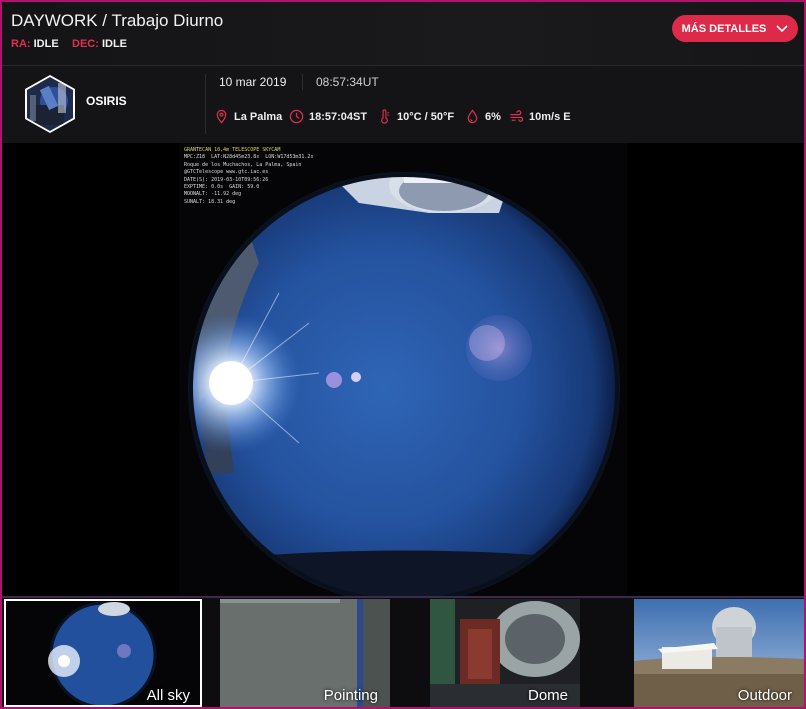 Image resolution: width=806 pixels, height=709 pixels. What do you see at coordinates (296, 116) in the screenshot?
I see `clock-icon` at bounding box center [296, 116].